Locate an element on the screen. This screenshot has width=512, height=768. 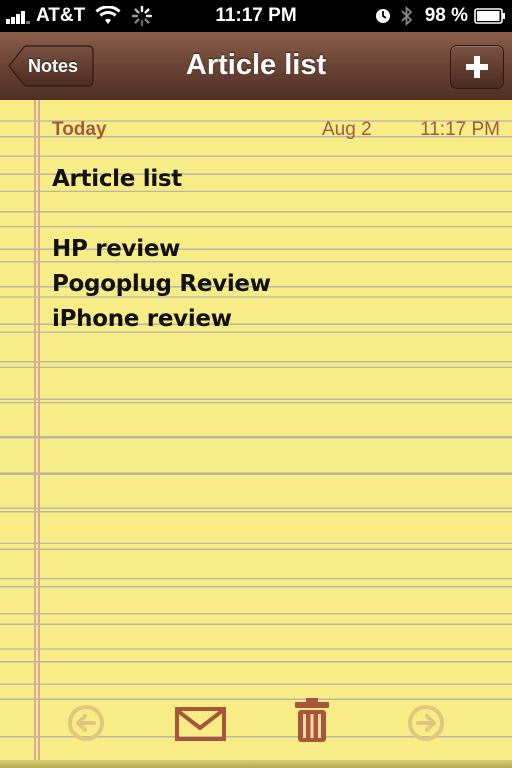
previous-note-button is located at coordinates (86, 723).